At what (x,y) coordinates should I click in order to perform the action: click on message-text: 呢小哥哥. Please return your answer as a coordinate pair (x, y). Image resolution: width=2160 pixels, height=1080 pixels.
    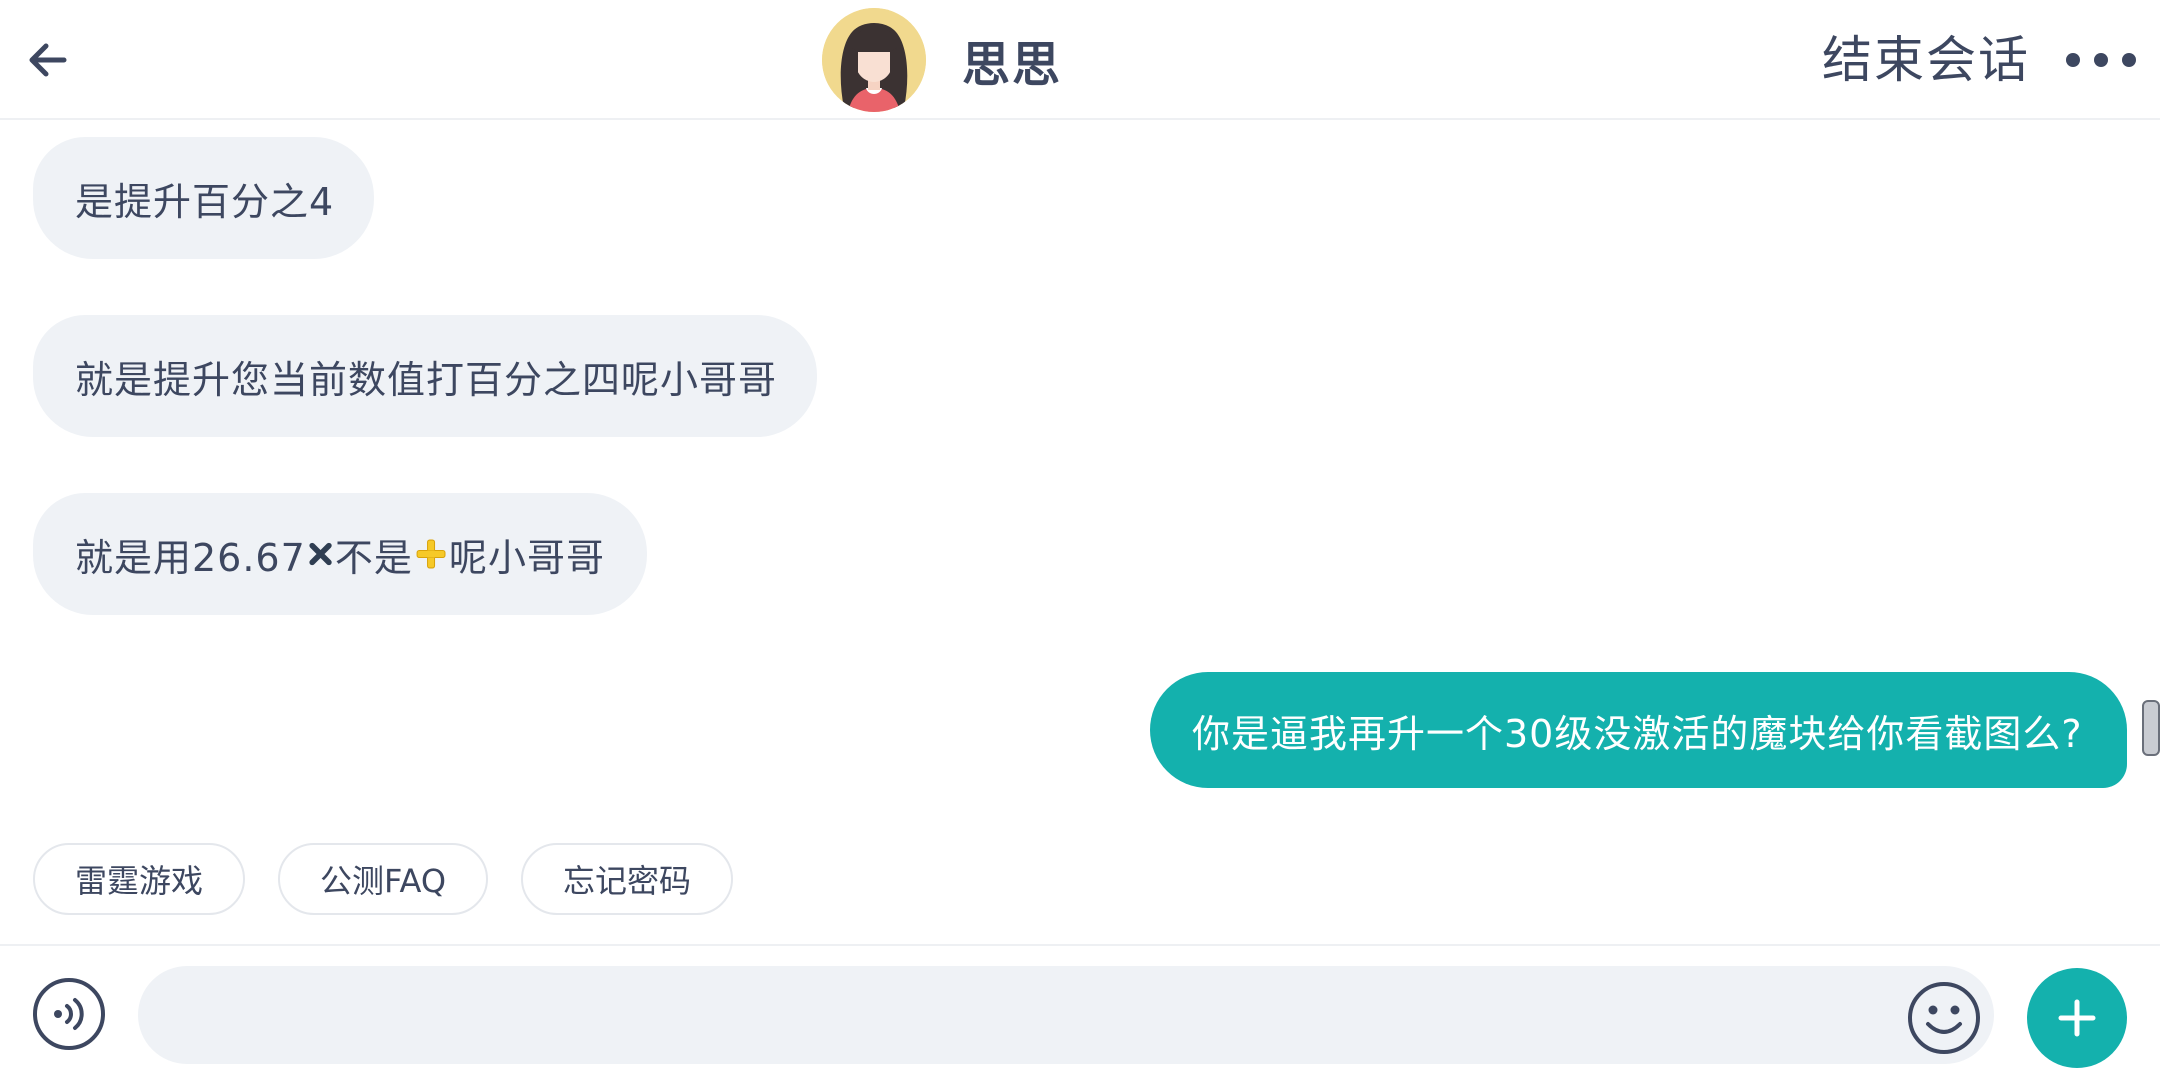
    Looking at the image, I should click on (526, 557).